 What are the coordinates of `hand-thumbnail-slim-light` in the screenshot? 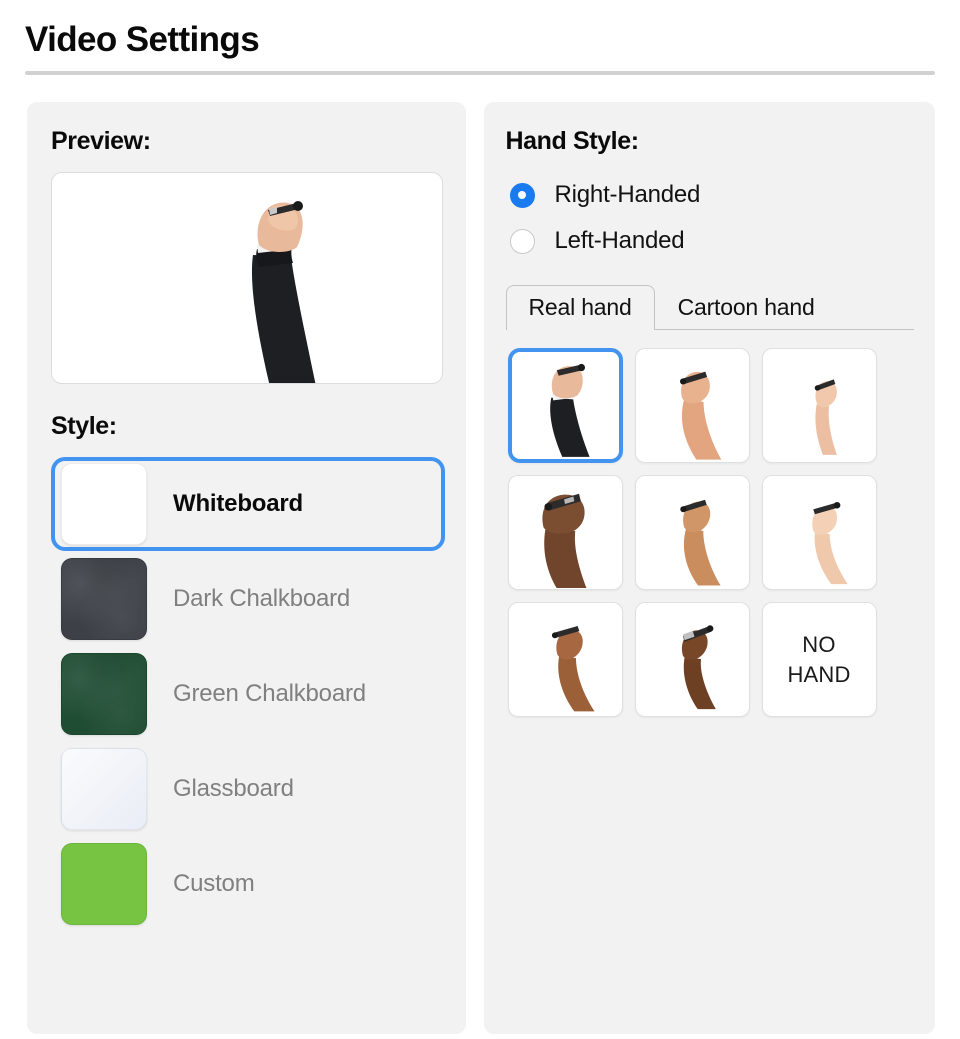 It's located at (819, 405).